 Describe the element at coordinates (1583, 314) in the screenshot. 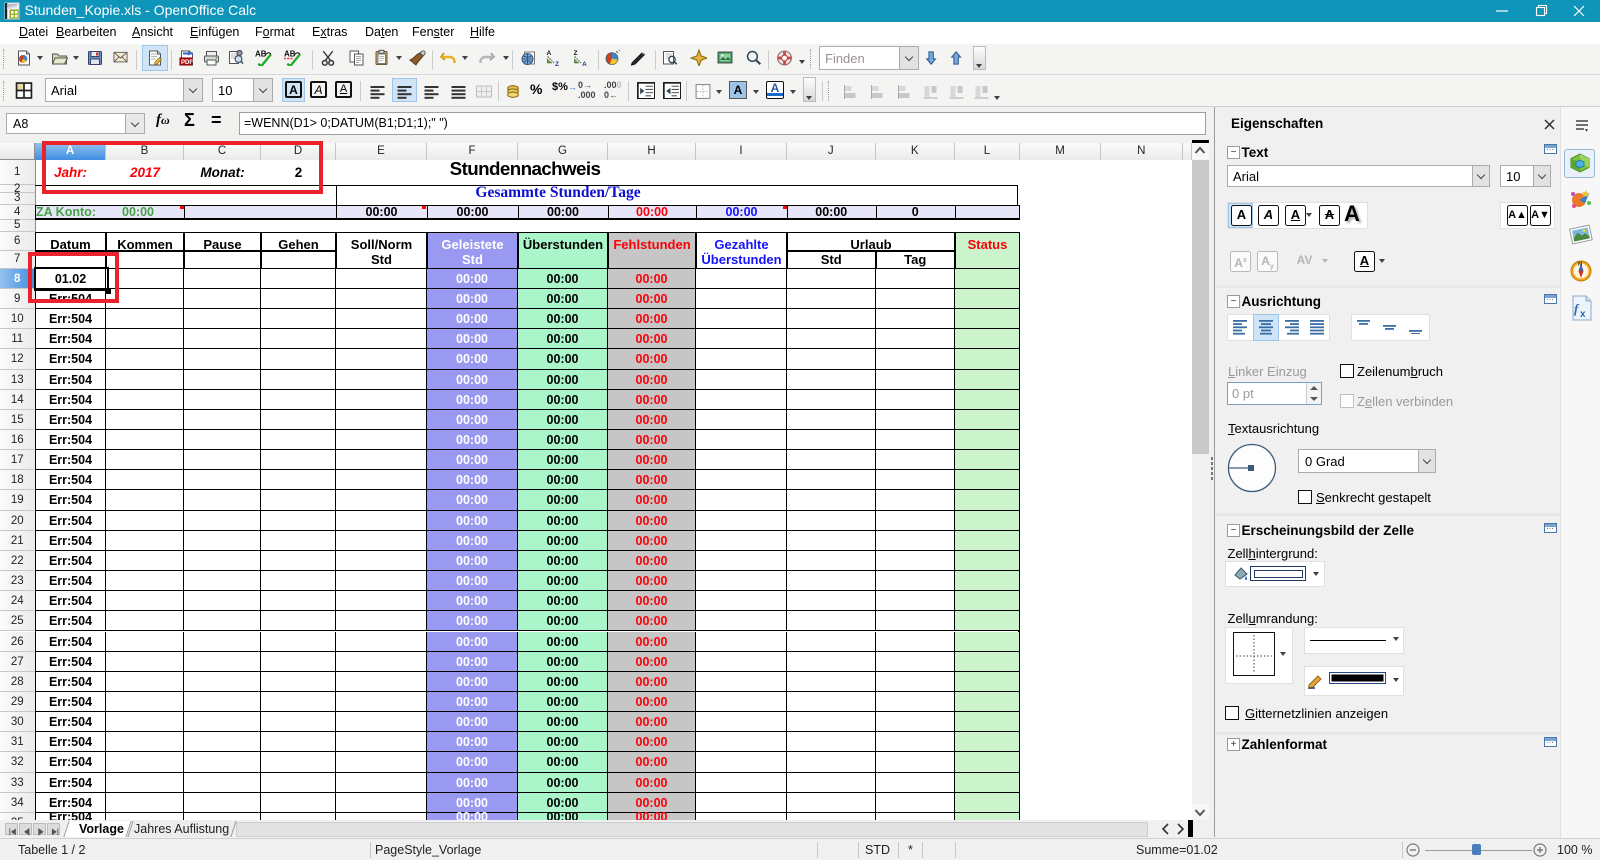

I see `svg-text: x` at that location.